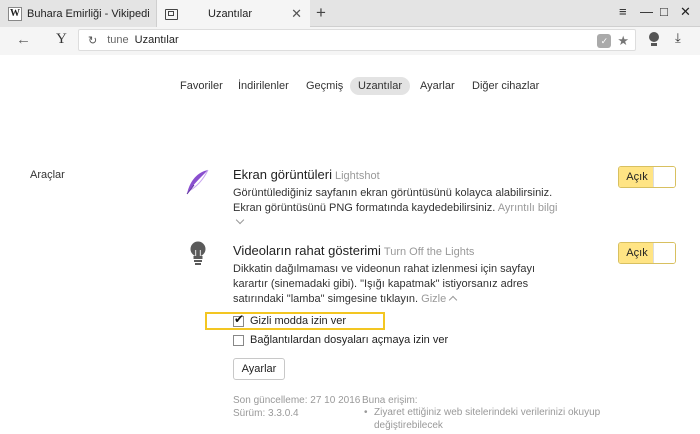 Image resolution: width=700 pixels, height=434 pixels. I want to click on extension-source: Turn Off the Lights, so click(429, 252).